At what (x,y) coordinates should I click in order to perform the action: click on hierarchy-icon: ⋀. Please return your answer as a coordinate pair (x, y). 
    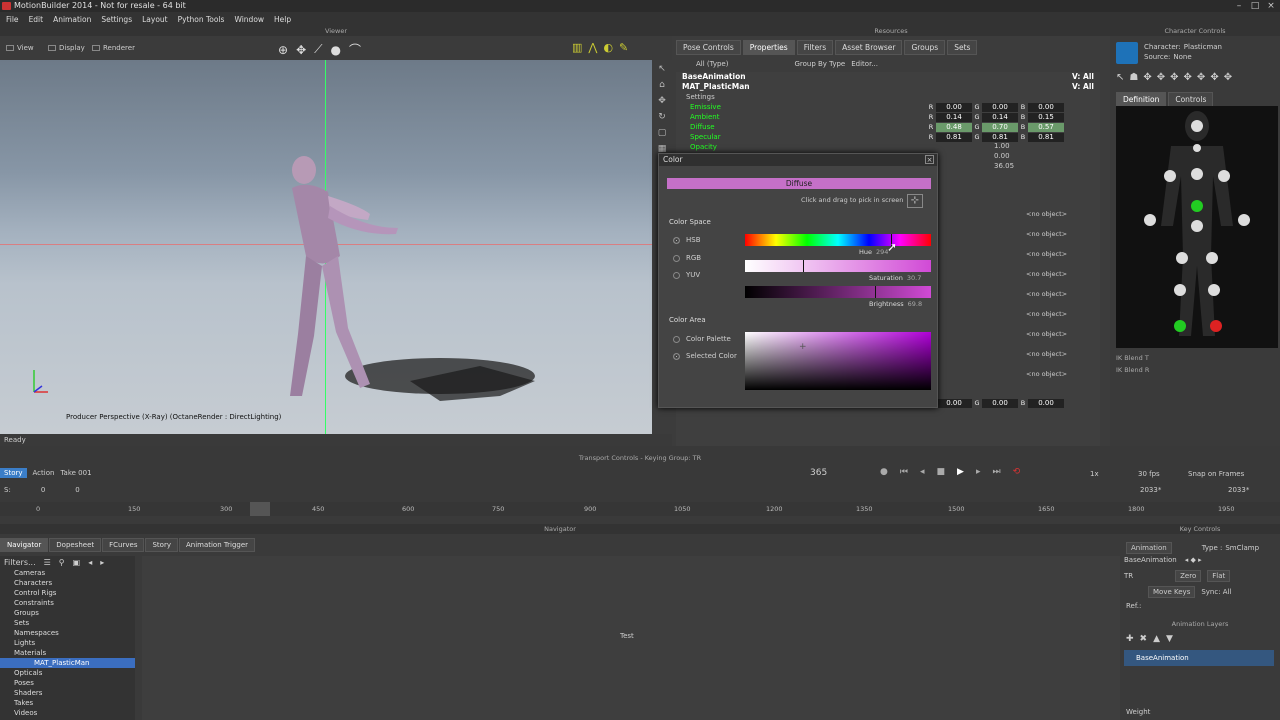
    Looking at the image, I should click on (592, 47).